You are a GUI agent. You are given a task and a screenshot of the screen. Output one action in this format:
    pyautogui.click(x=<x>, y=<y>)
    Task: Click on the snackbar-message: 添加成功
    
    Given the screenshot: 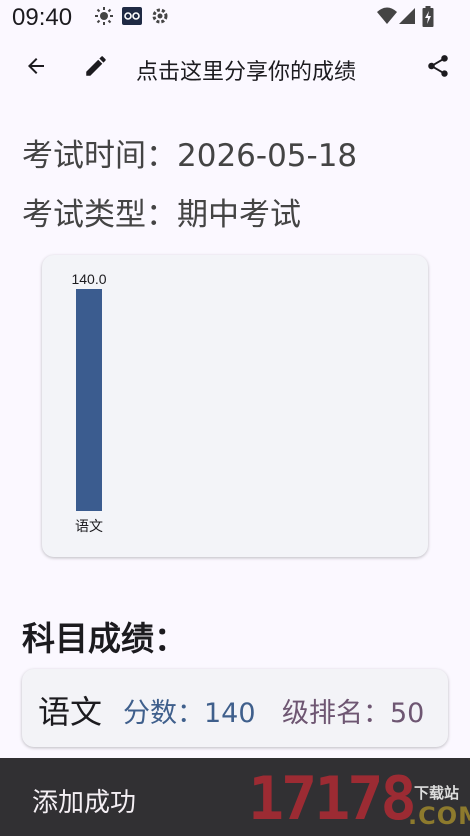 What is the action you would take?
    pyautogui.click(x=84, y=803)
    